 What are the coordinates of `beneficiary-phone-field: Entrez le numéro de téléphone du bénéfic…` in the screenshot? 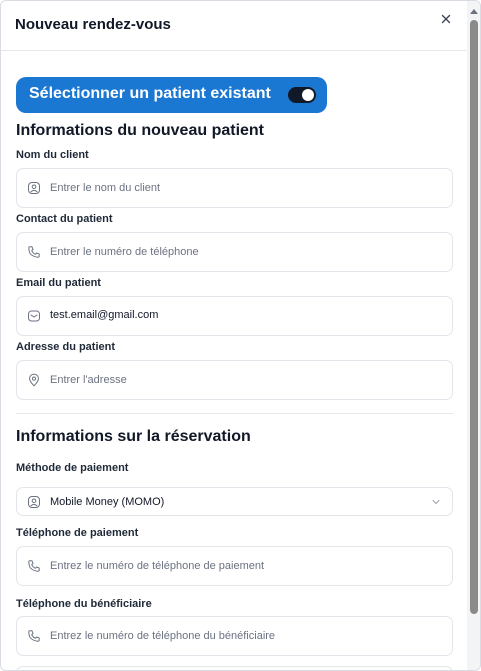 It's located at (234, 636).